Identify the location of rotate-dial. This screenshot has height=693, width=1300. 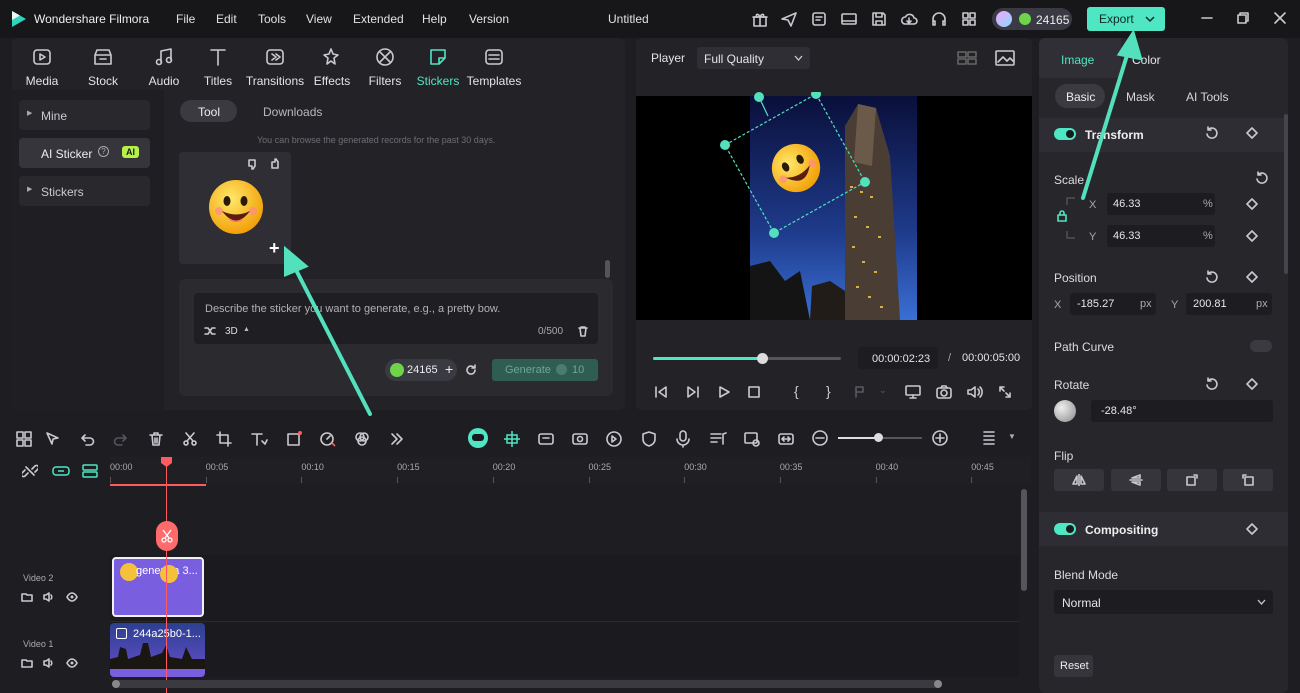
(1065, 411).